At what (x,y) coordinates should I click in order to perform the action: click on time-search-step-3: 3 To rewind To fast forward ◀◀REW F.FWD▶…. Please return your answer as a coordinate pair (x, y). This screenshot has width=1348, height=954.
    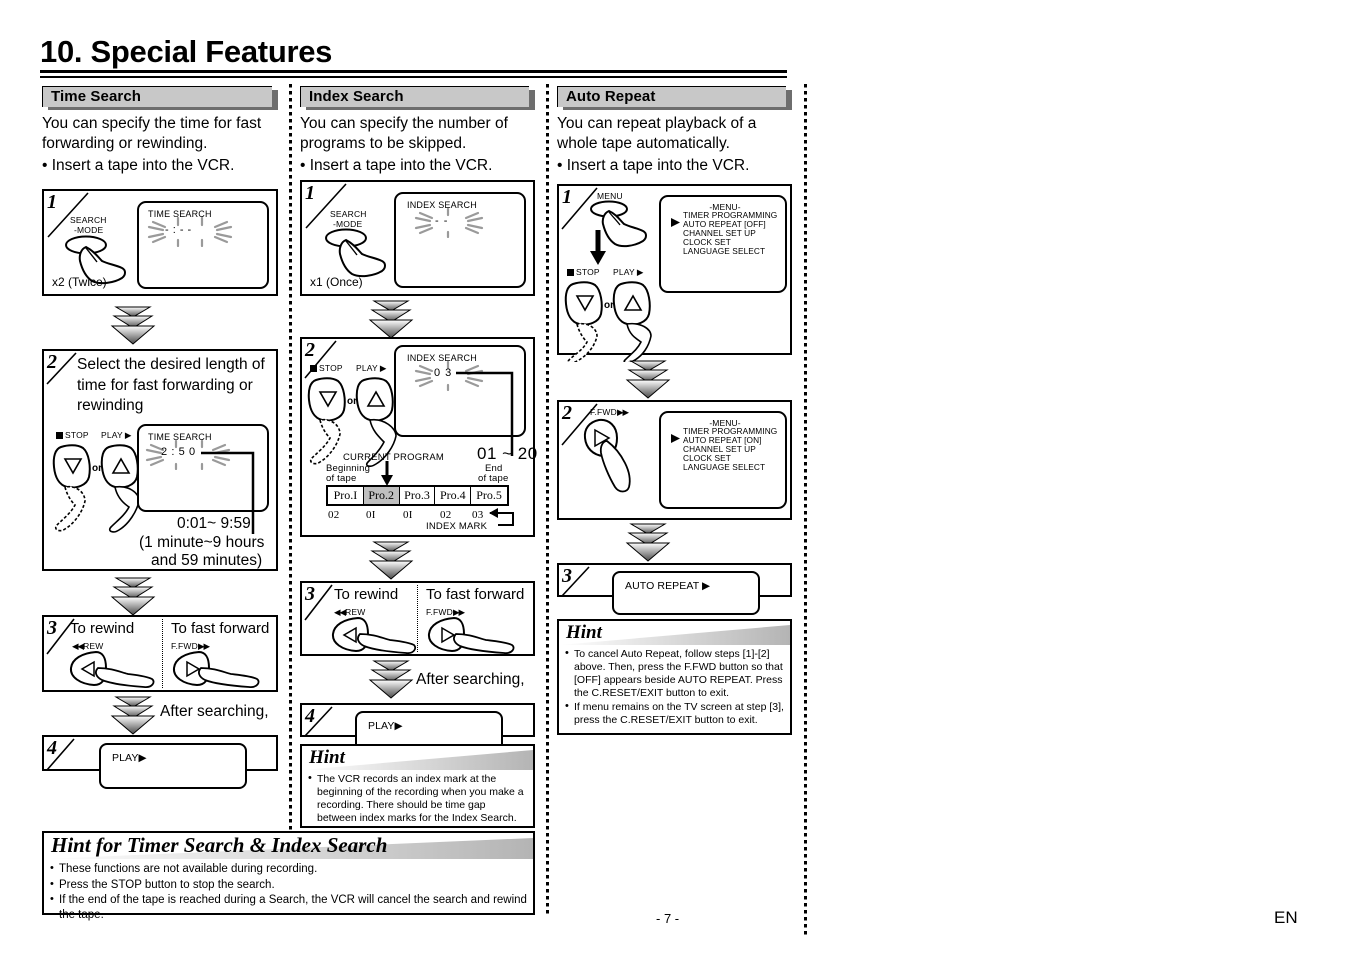
    Looking at the image, I should click on (160, 653).